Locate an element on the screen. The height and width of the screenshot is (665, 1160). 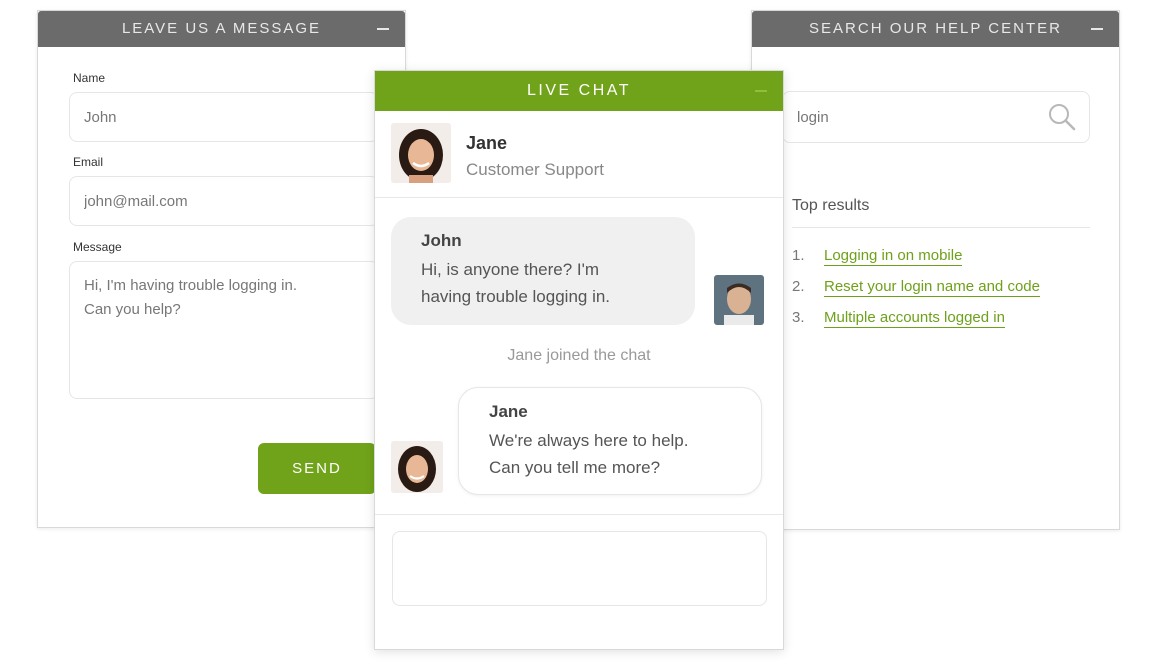
email-field is located at coordinates (224, 201).